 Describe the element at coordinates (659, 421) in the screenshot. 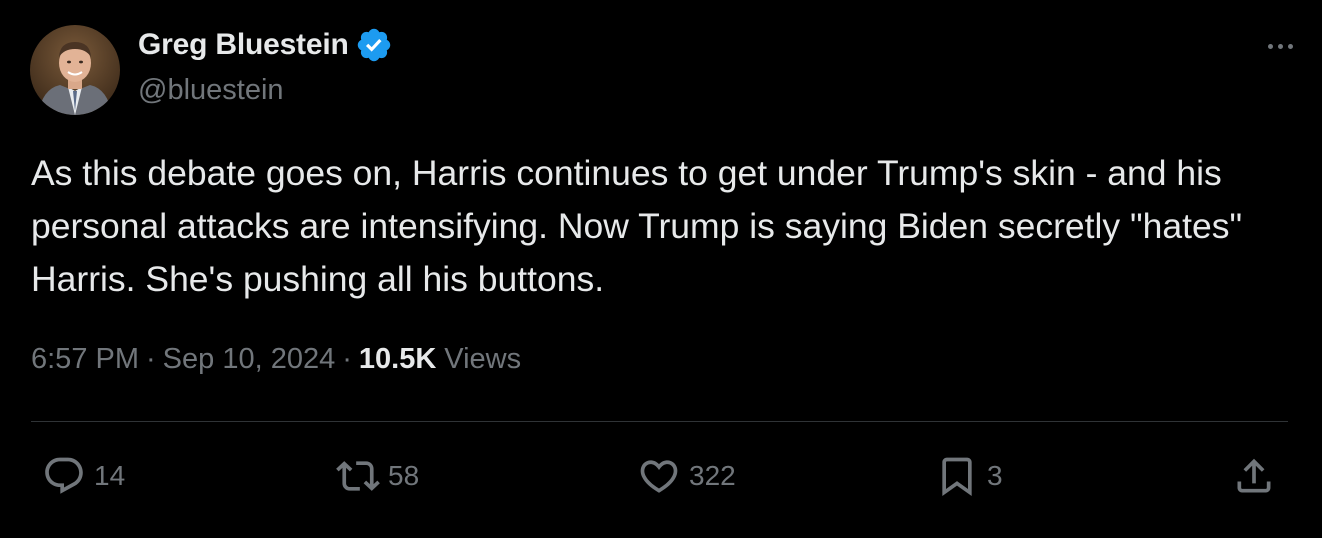

I see `divider` at that location.